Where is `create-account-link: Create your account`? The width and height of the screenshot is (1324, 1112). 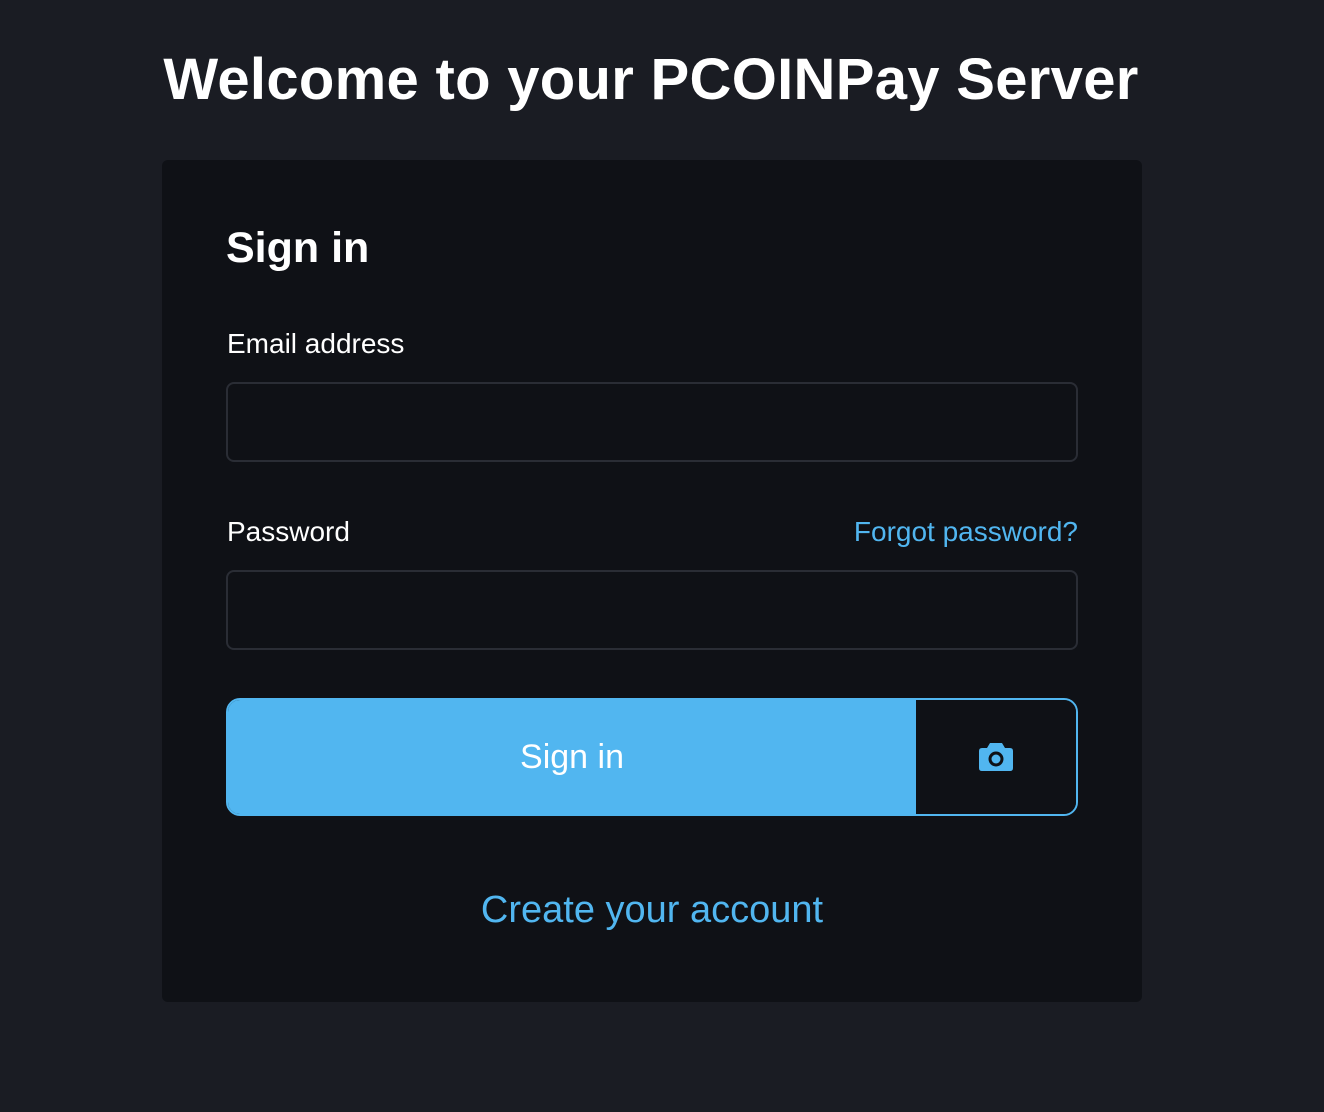 create-account-link: Create your account is located at coordinates (652, 910).